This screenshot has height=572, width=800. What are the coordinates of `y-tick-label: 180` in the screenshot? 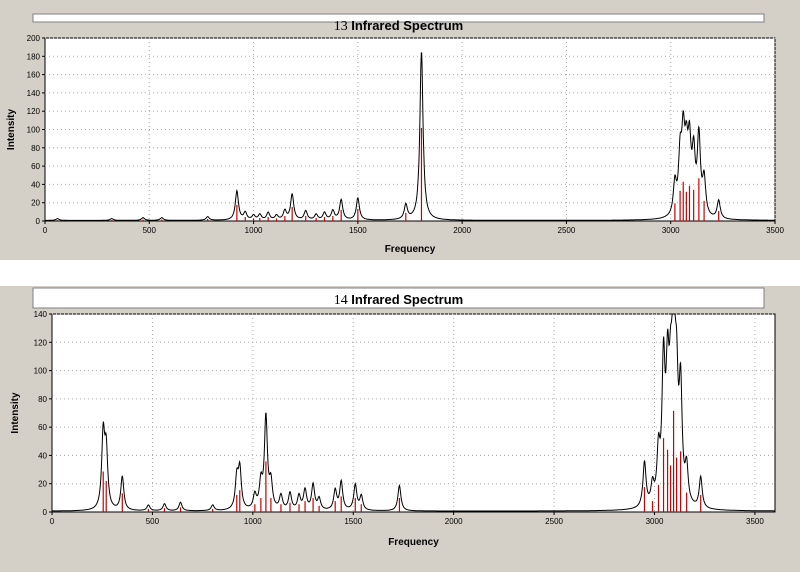 It's located at (34, 56).